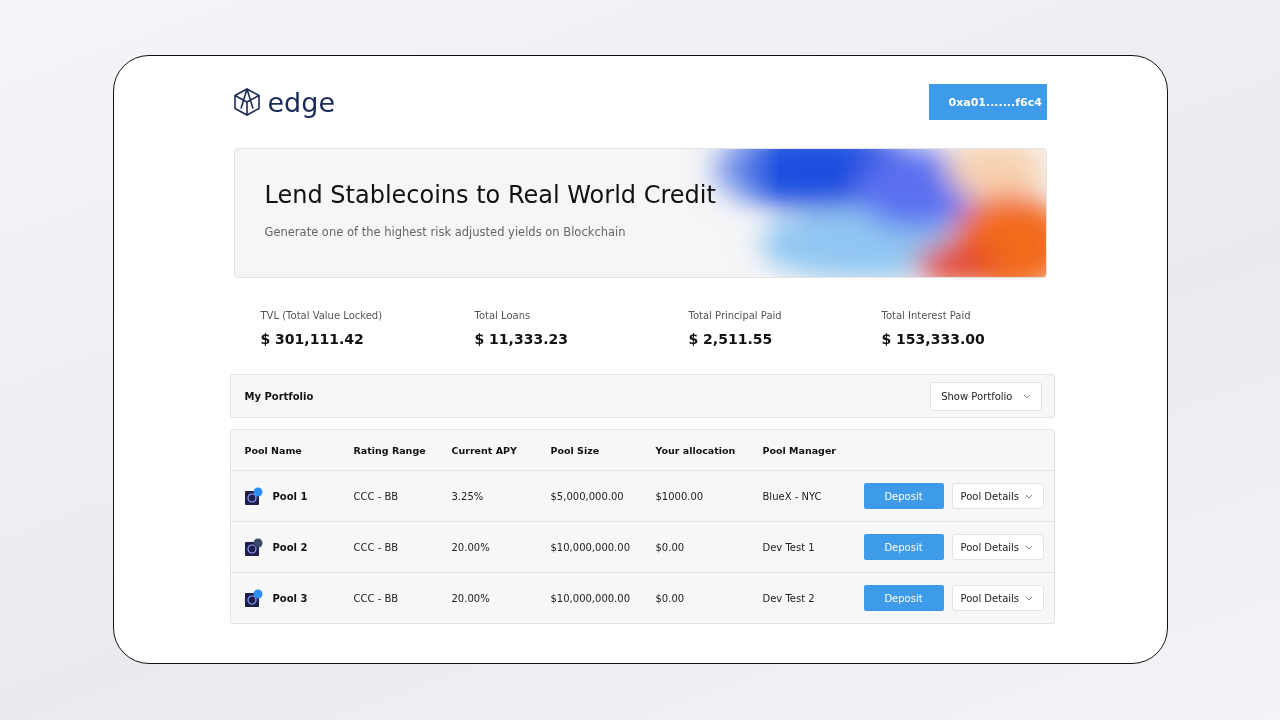 The image size is (1280, 720). Describe the element at coordinates (731, 339) in the screenshot. I see `stat-value: $ 2,511.55` at that location.